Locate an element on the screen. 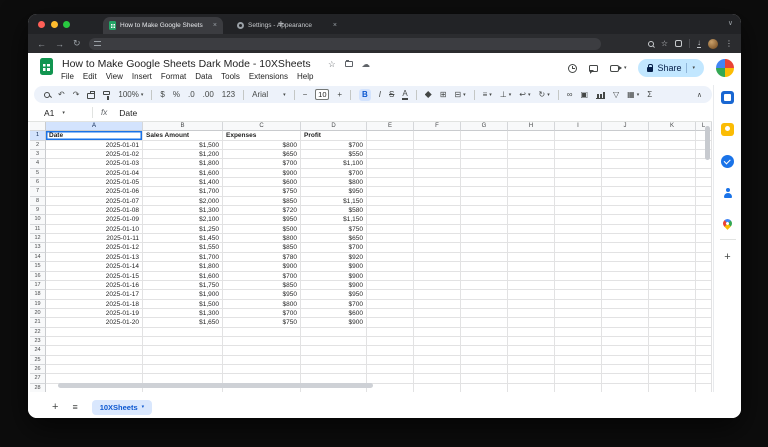 The width and height of the screenshot is (768, 447). cell-B16: $1,600 is located at coordinates (183, 276).